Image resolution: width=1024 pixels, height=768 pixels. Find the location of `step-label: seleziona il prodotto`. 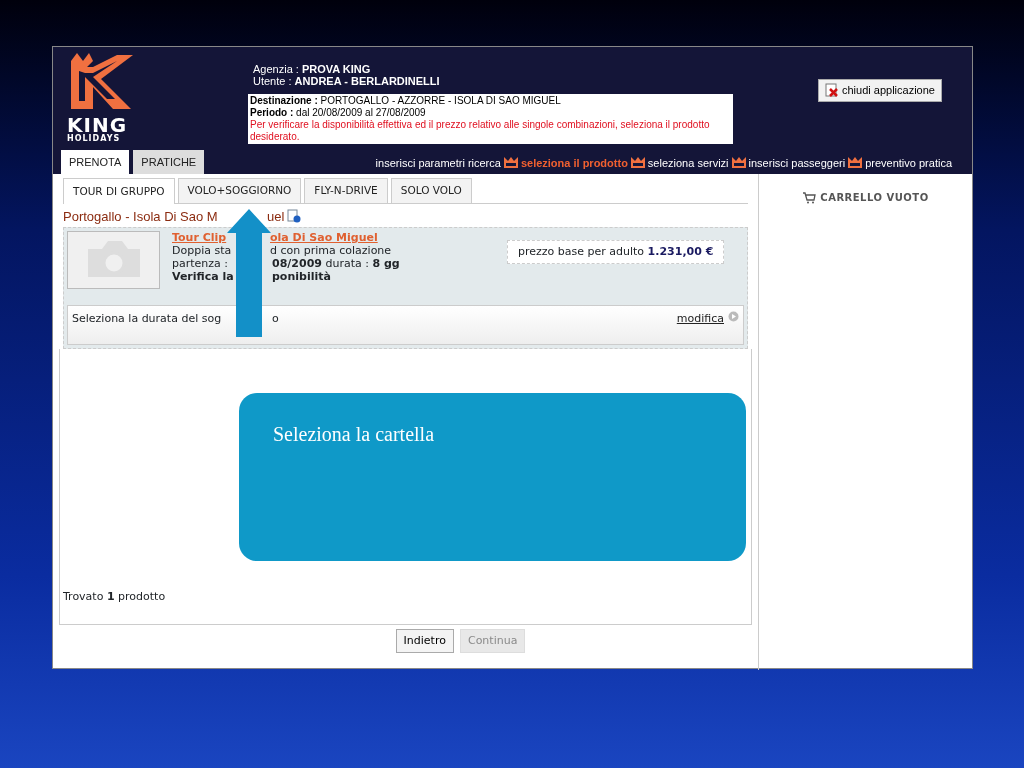

step-label: seleziona il prodotto is located at coordinates (574, 163).